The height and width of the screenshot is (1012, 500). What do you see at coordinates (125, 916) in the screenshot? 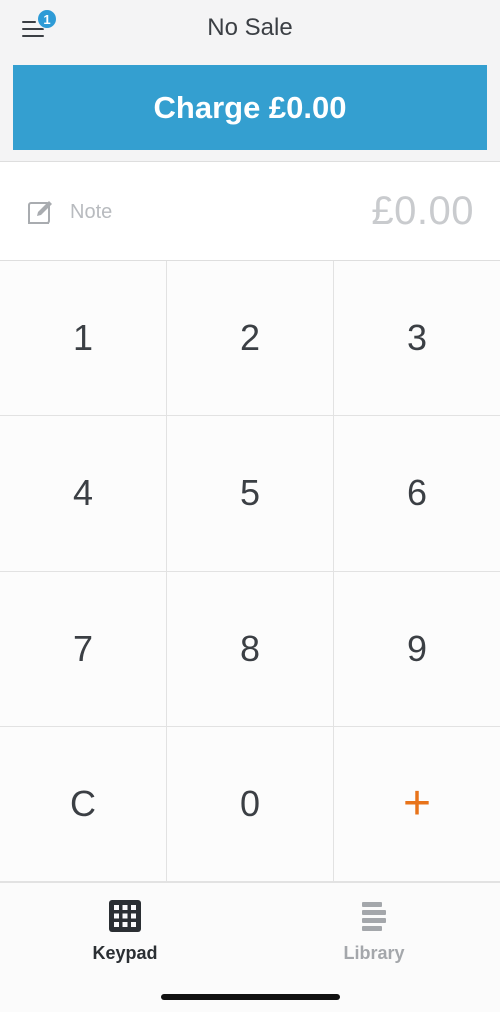
I see `keypad-grid-icon` at bounding box center [125, 916].